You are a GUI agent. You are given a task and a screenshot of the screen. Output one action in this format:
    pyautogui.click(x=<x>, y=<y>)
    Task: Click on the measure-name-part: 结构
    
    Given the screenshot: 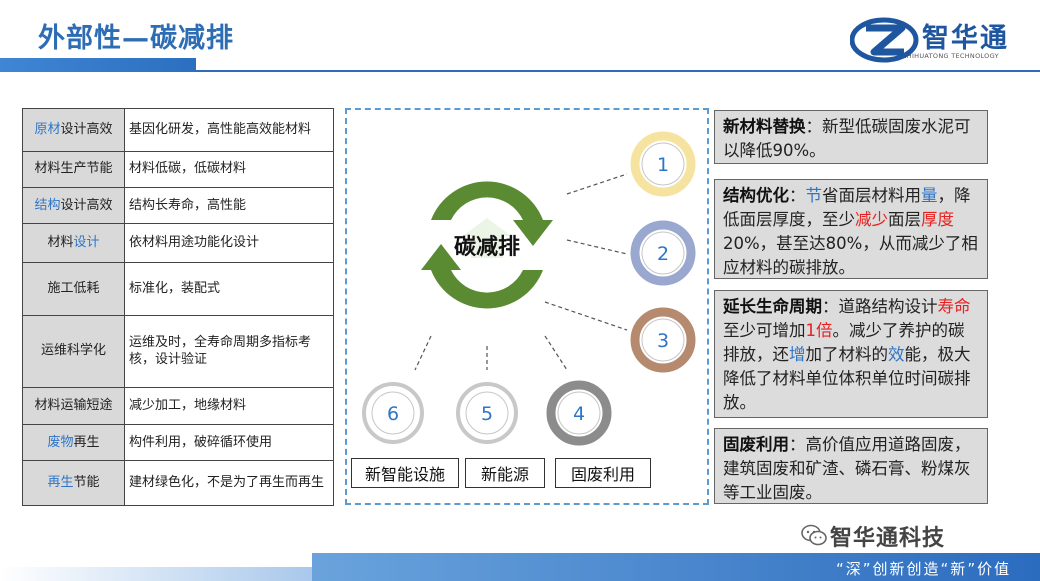 What is the action you would take?
    pyautogui.click(x=47, y=205)
    